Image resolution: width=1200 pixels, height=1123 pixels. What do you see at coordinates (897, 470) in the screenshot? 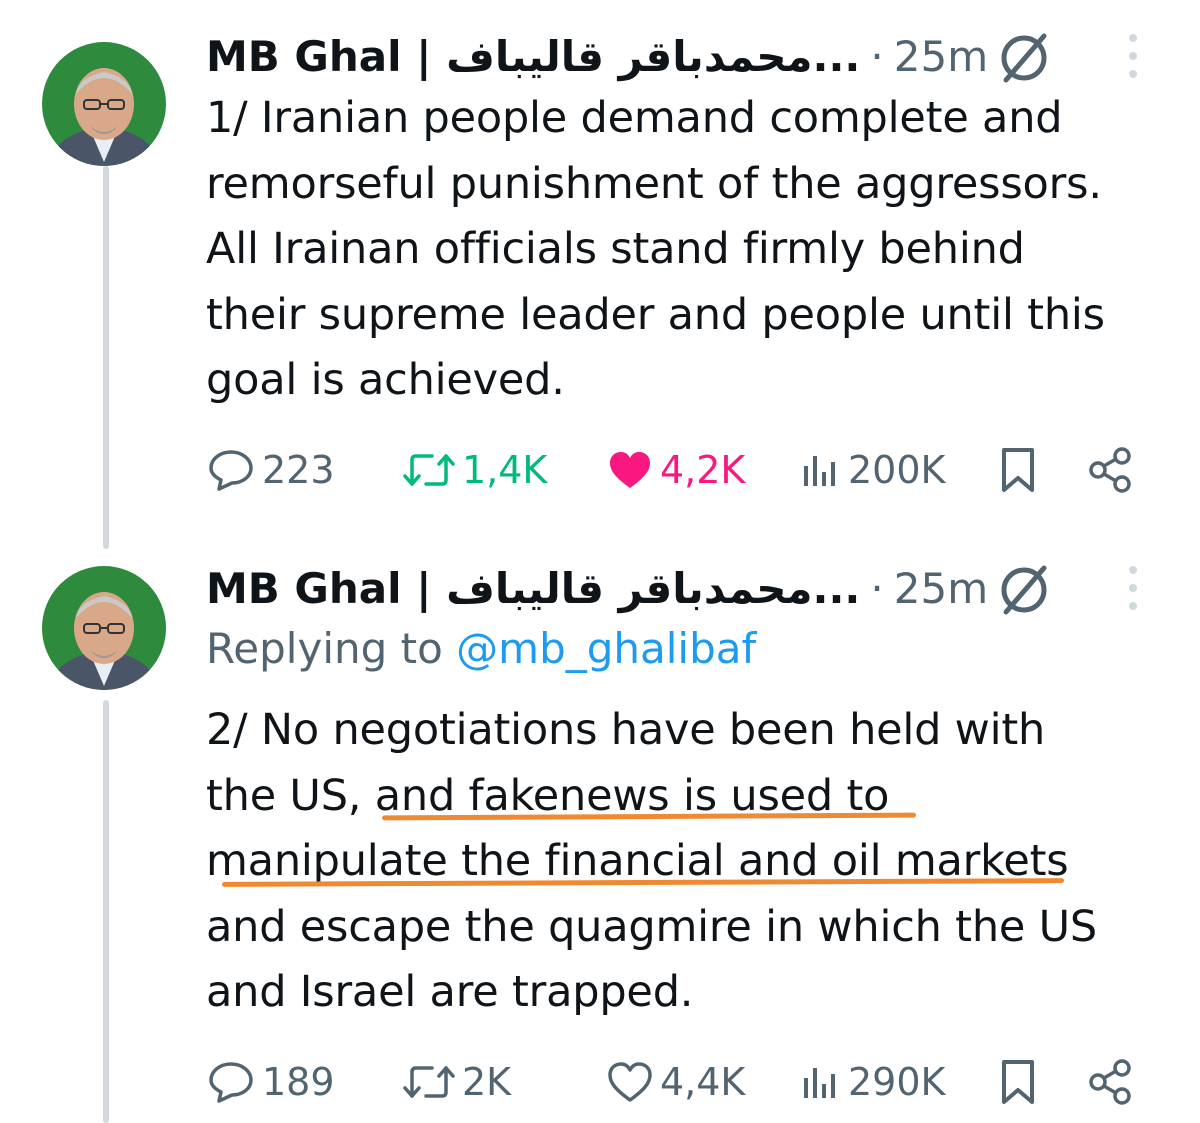
I see `view-count: 200K` at bounding box center [897, 470].